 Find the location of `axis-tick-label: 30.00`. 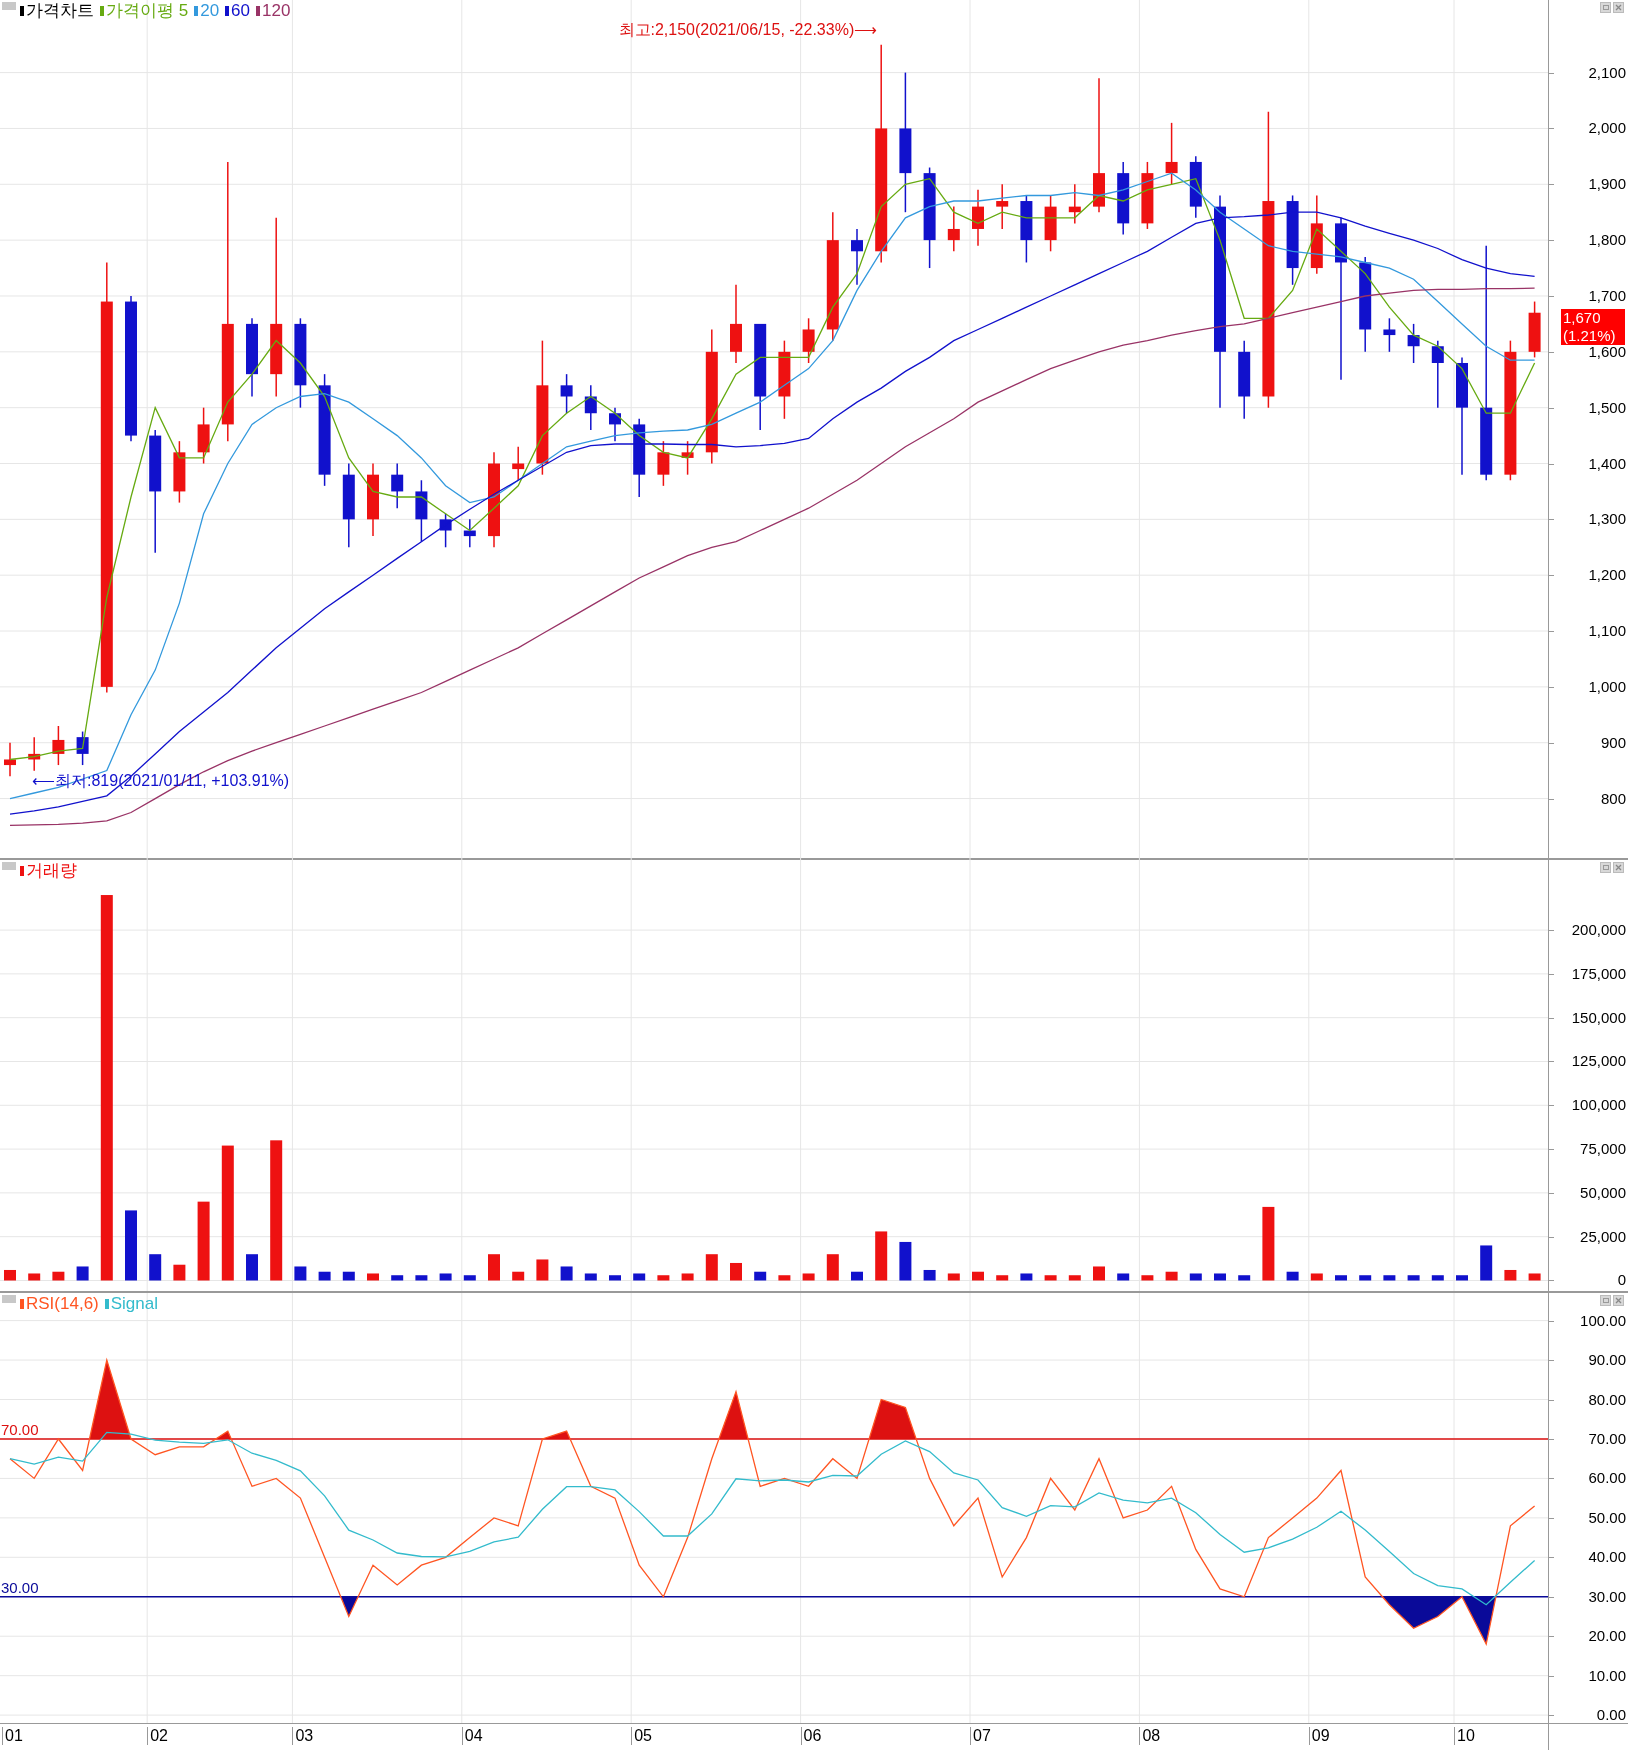

axis-tick-label: 30.00 is located at coordinates (1607, 1596).